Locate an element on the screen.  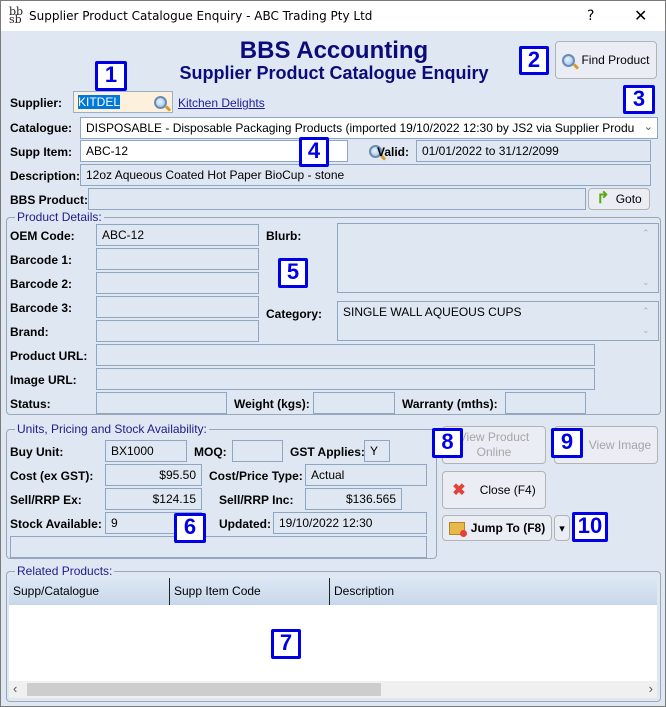
updated-field: 19/10/2022 12:30 is located at coordinates (350, 523).